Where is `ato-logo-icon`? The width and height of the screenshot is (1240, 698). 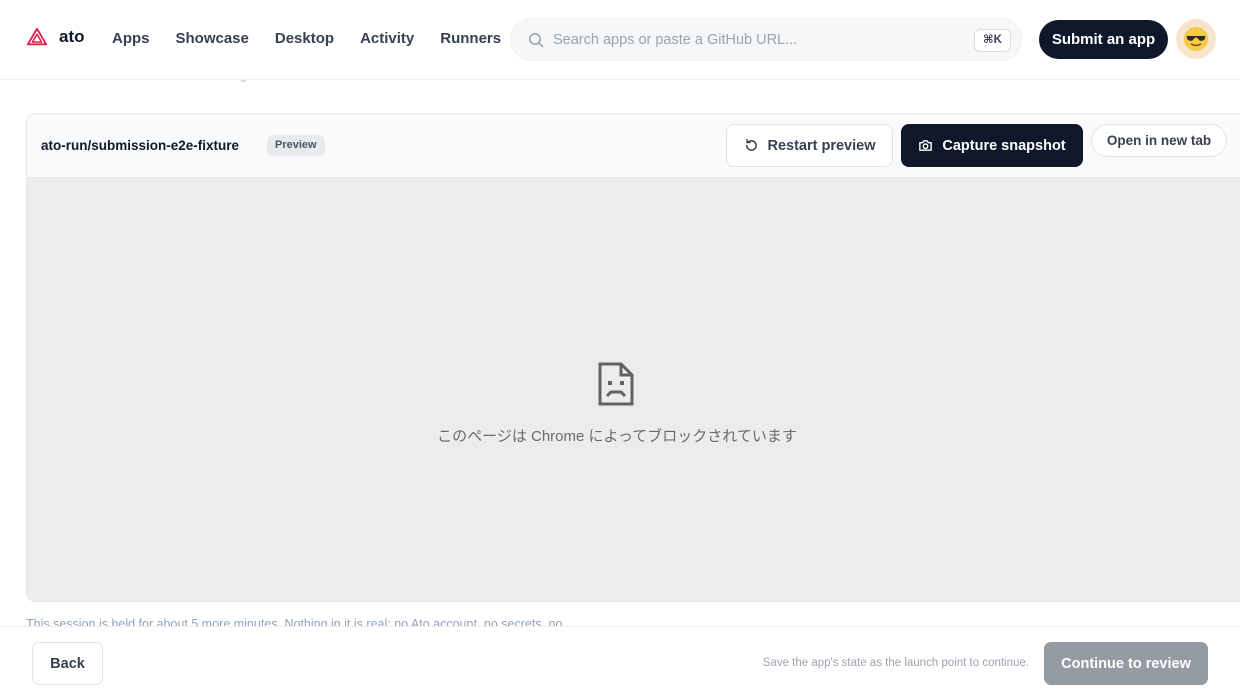 ato-logo-icon is located at coordinates (37, 36).